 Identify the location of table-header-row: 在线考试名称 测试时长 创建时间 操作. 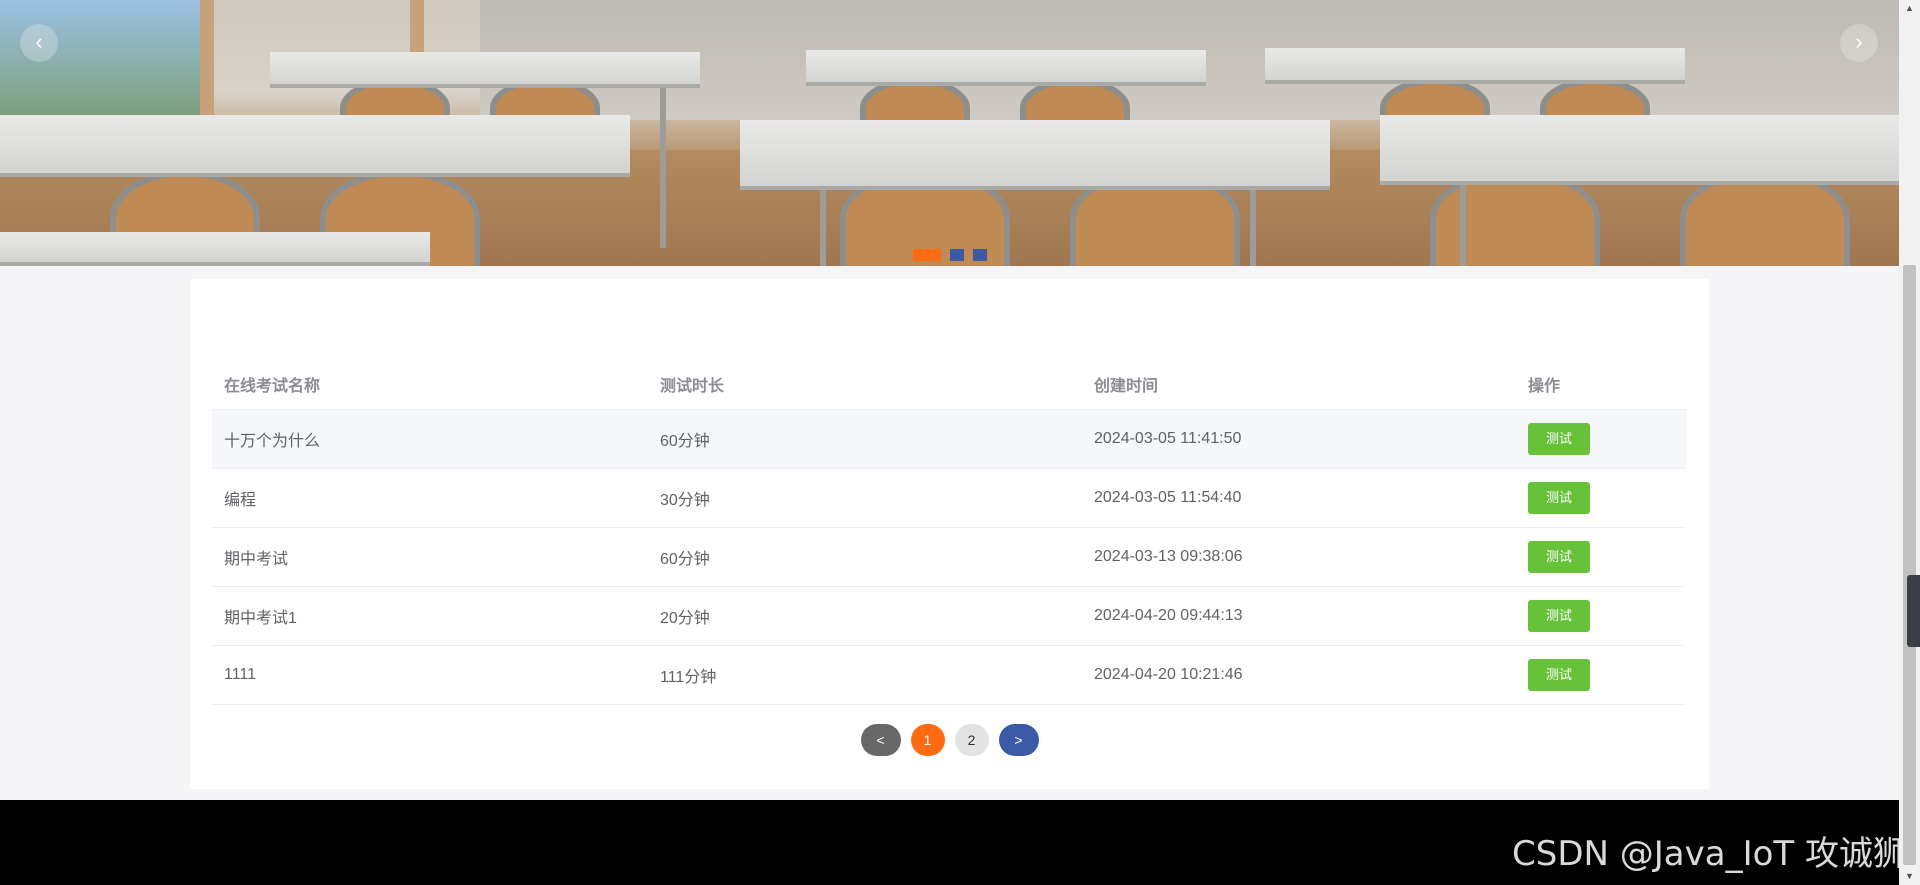
(949, 384).